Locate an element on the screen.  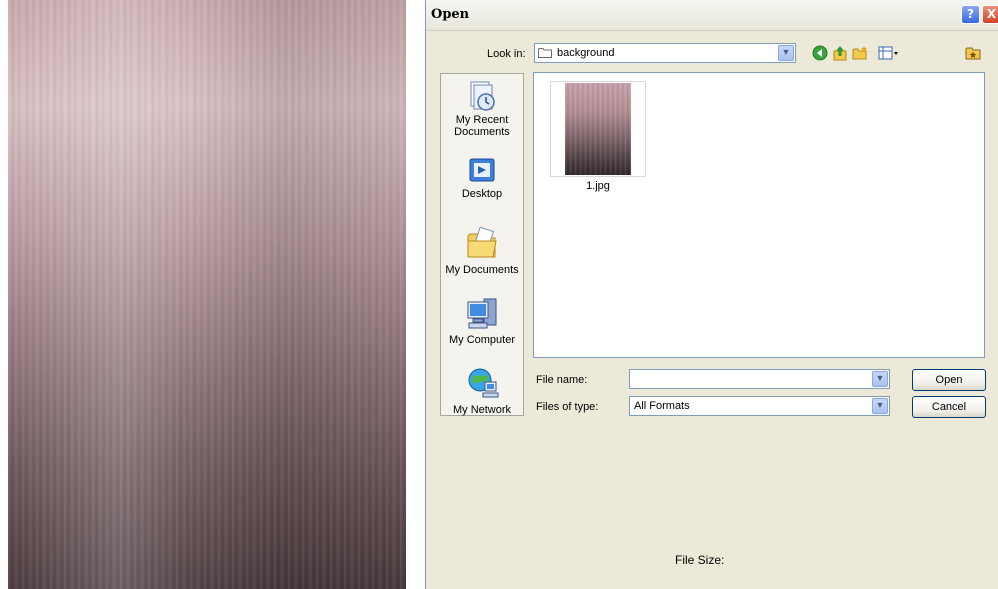
my-documents-icon is located at coordinates (482, 242).